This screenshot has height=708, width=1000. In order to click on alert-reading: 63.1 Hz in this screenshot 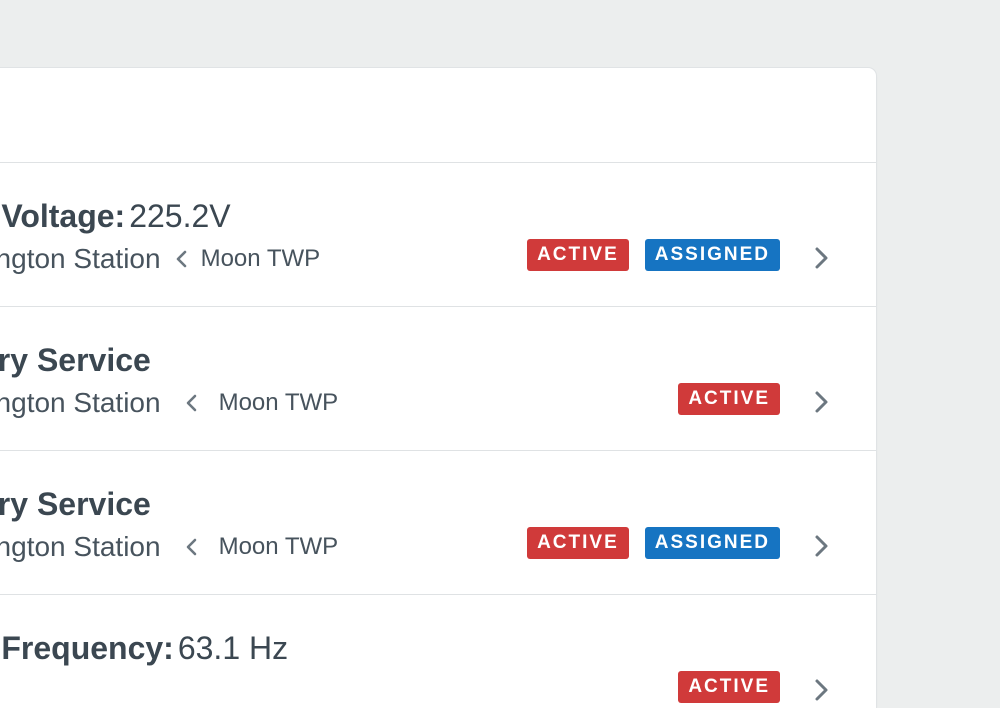, I will do `click(233, 648)`.